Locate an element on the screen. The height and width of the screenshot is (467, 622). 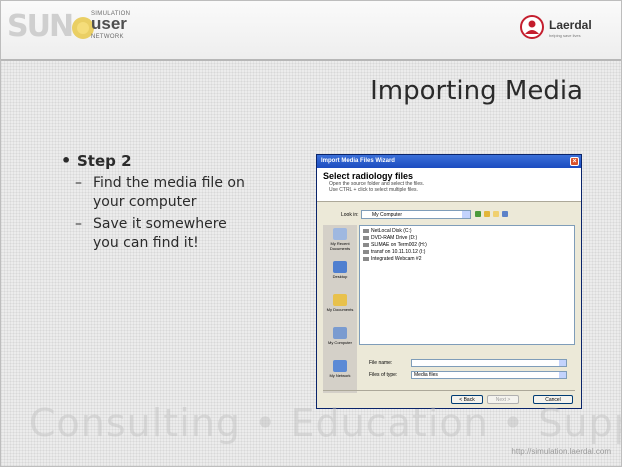
dialog-window-title: Import Media Files Wizard is located at coordinates (358, 161).